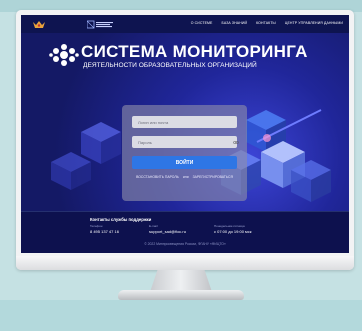 This screenshot has height=331, width=362. I want to click on monitor-stand-base, so click(181, 295).